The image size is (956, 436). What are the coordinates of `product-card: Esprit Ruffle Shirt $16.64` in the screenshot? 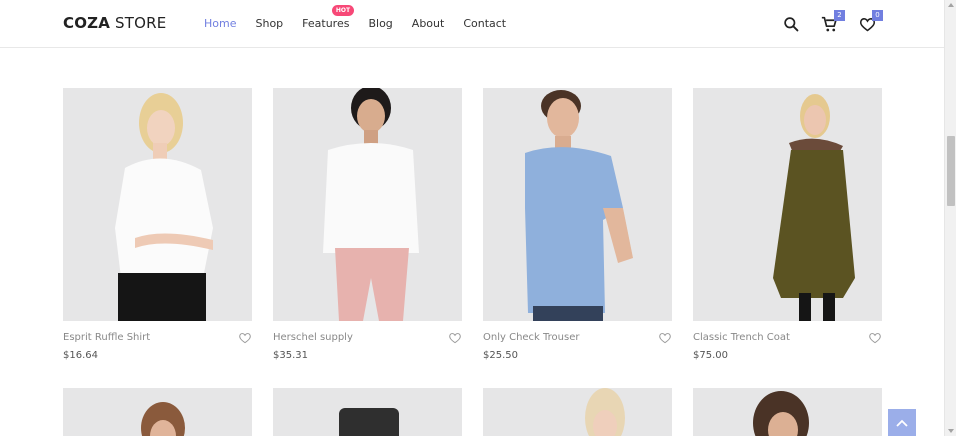 It's located at (157, 224).